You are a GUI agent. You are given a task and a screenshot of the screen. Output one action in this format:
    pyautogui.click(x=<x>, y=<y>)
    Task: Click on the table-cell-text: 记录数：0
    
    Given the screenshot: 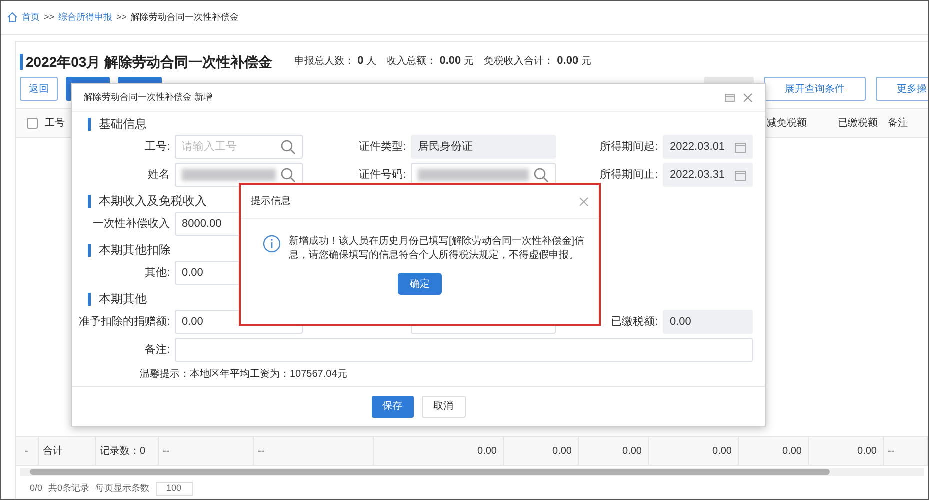 What is the action you would take?
    pyautogui.click(x=123, y=451)
    